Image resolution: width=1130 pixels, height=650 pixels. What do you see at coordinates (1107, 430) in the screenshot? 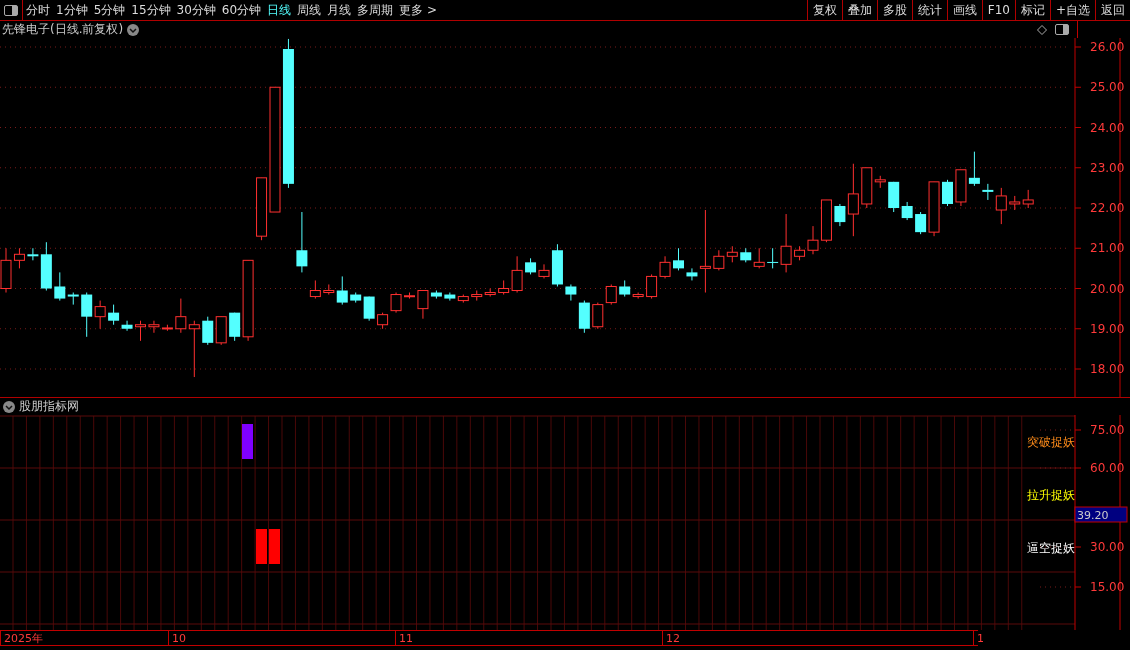
I see `indicator-axis-label: 75.00` at bounding box center [1107, 430].